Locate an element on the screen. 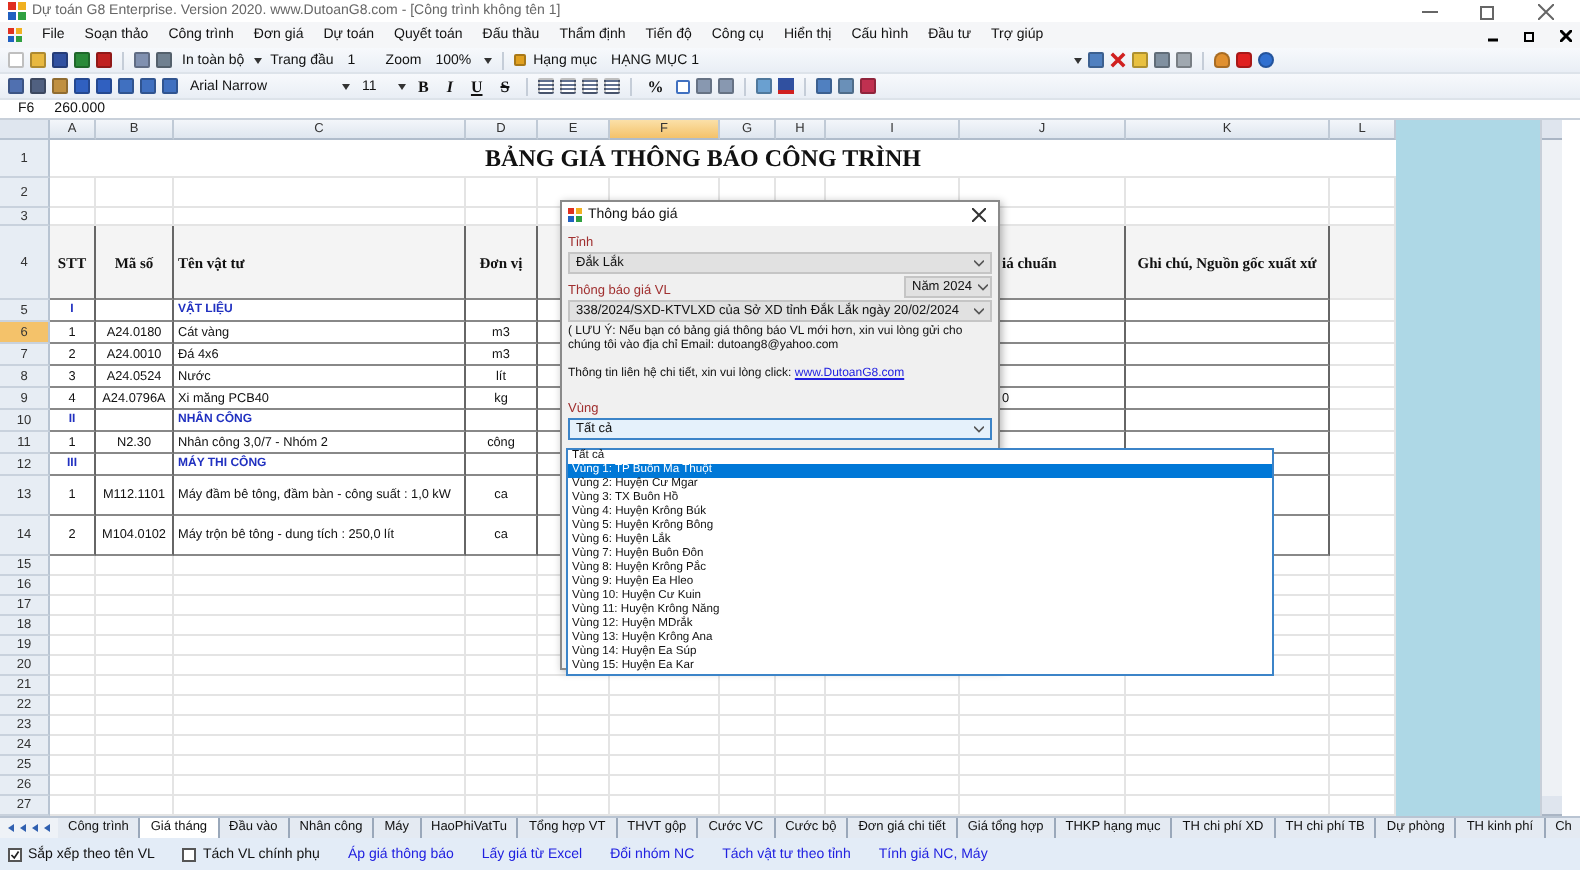  percent-button: % is located at coordinates (655, 86).